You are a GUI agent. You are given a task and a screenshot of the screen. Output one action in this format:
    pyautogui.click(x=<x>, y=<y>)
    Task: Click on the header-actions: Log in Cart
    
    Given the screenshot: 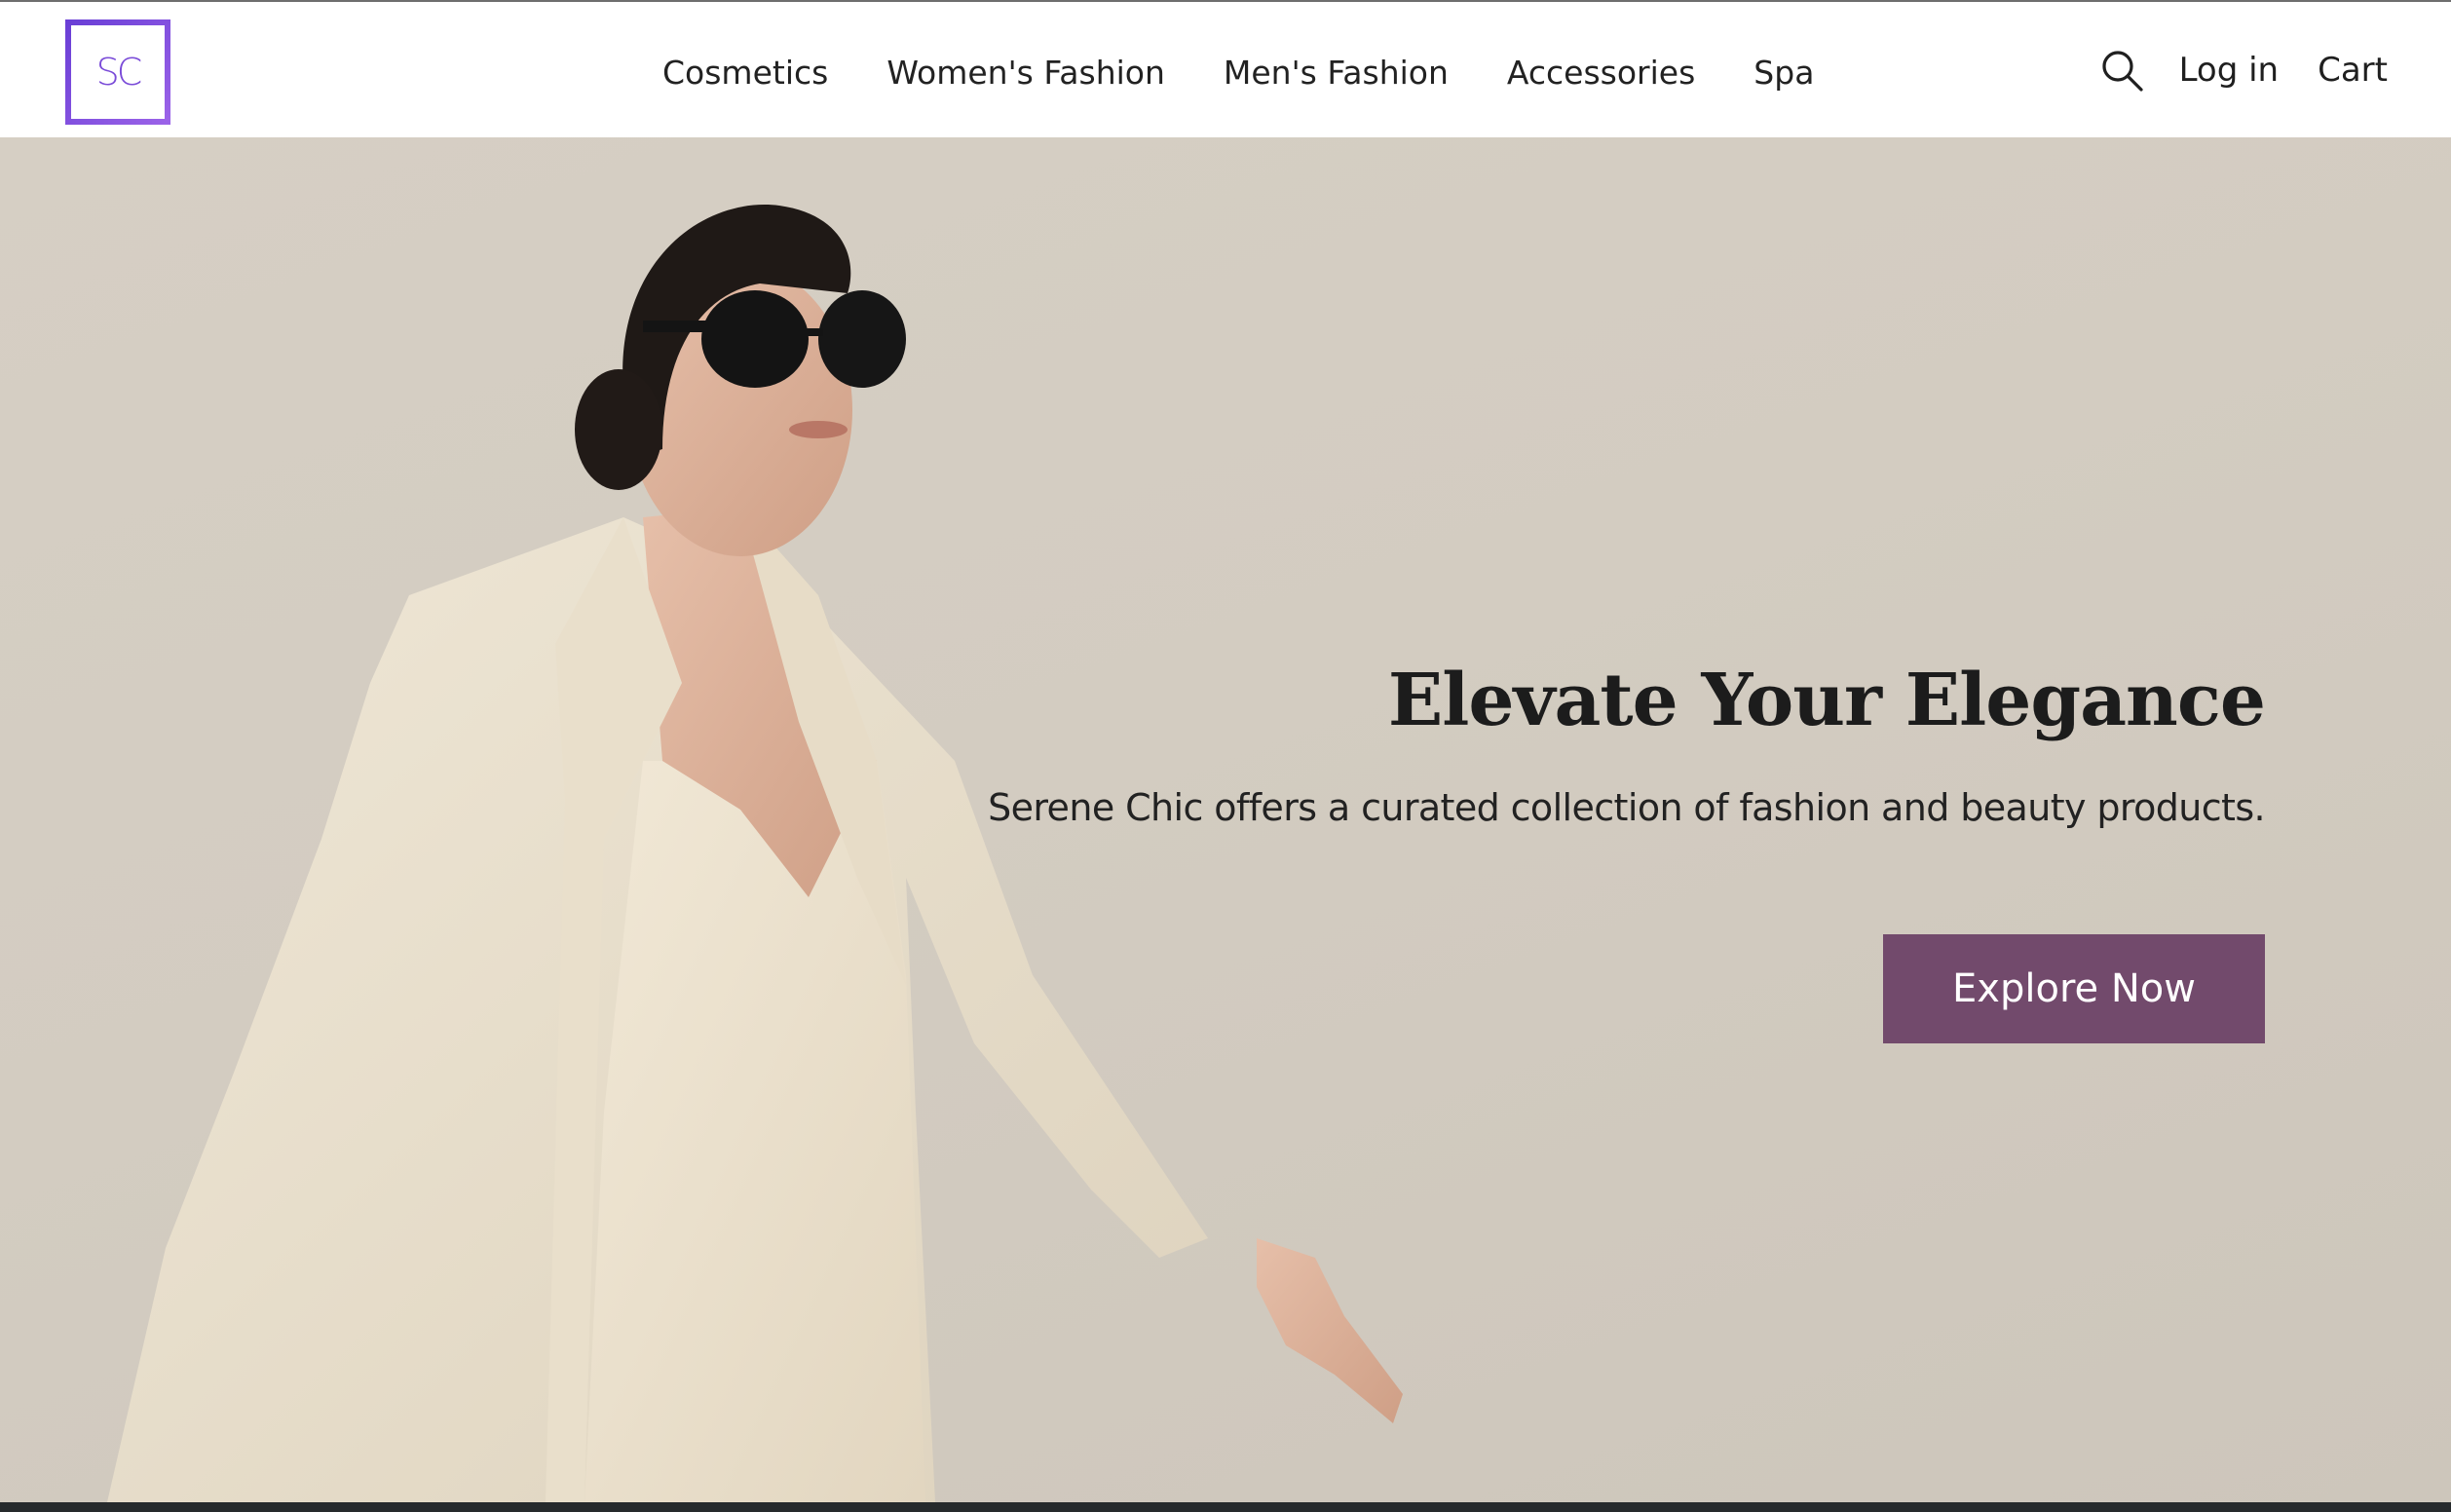 What is the action you would take?
    pyautogui.click(x=2243, y=70)
    